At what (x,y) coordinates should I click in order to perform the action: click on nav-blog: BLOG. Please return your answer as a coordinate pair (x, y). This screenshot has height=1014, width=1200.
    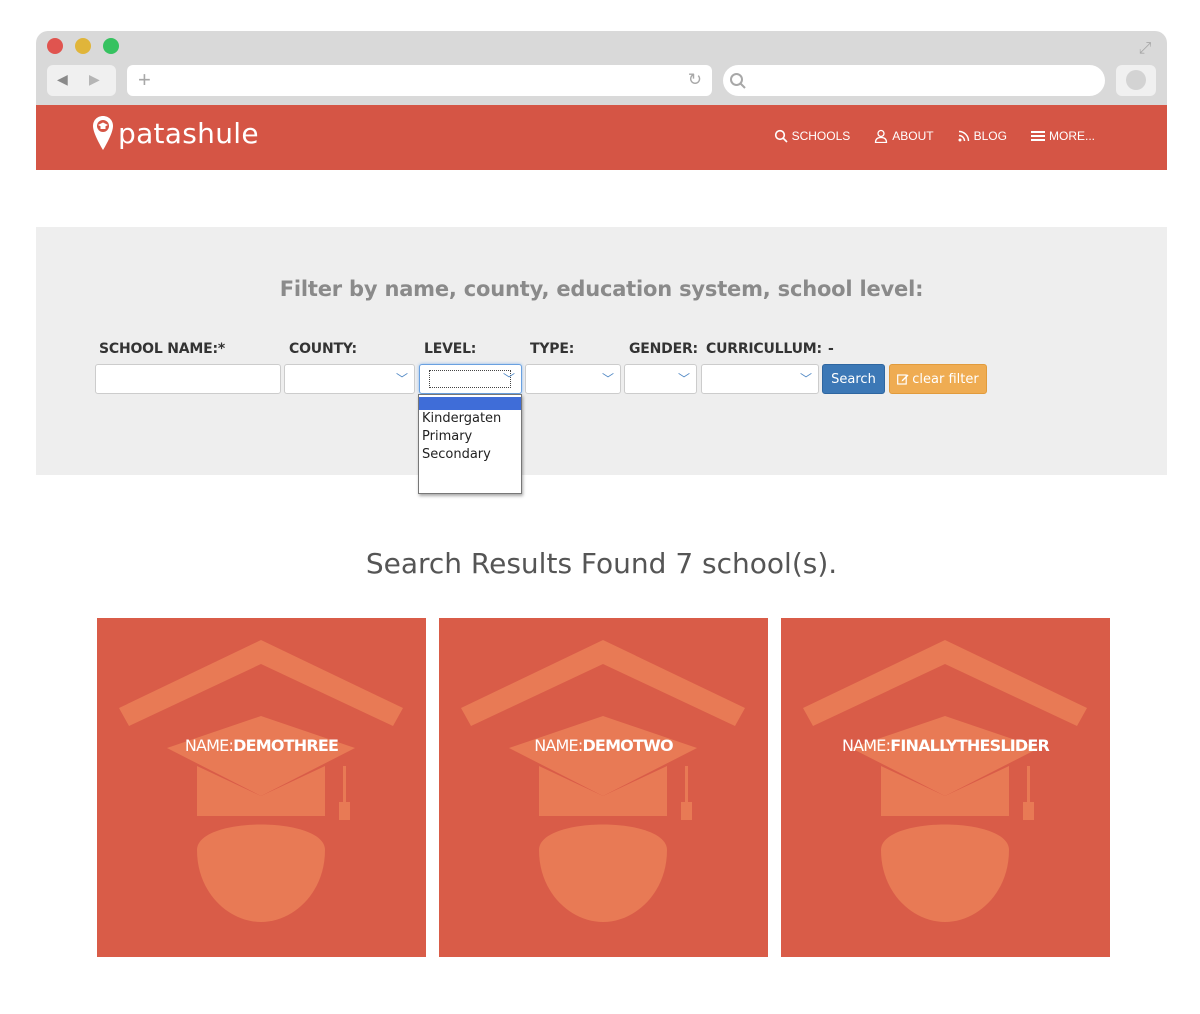
    Looking at the image, I should click on (982, 136).